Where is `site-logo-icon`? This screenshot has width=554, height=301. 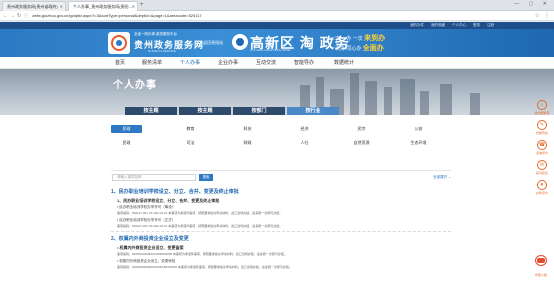 site-logo-icon is located at coordinates (119, 43).